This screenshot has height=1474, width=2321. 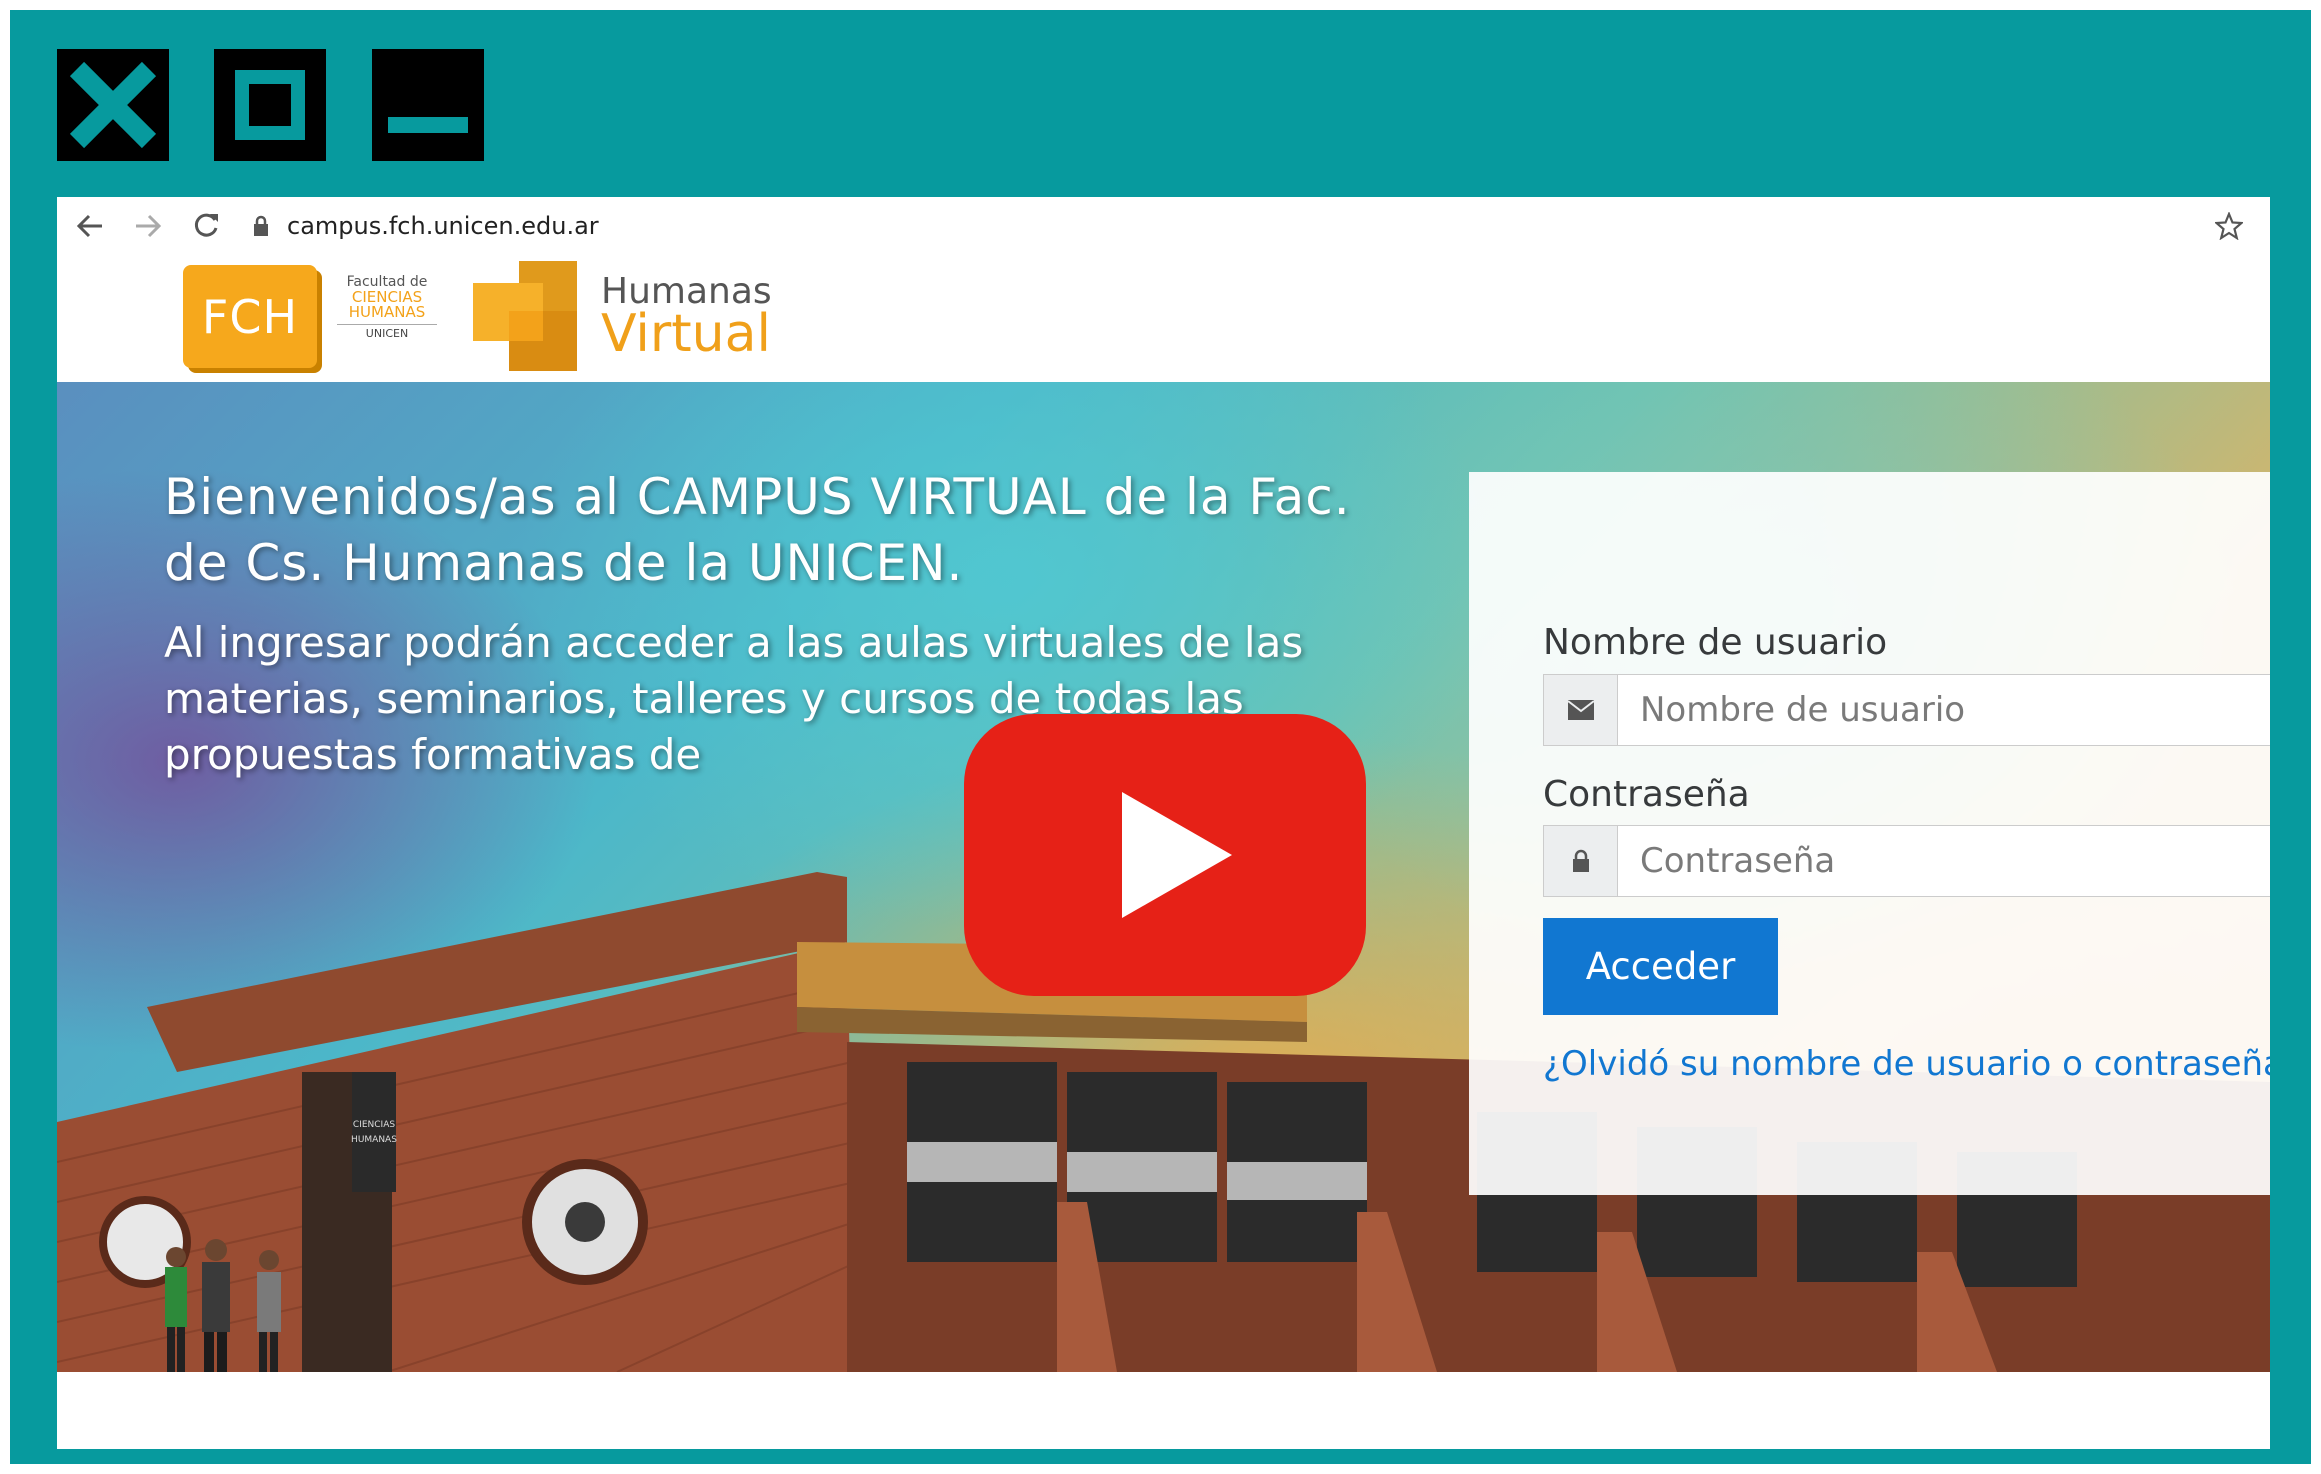 I want to click on back-arrow-icon, so click(x=89, y=225).